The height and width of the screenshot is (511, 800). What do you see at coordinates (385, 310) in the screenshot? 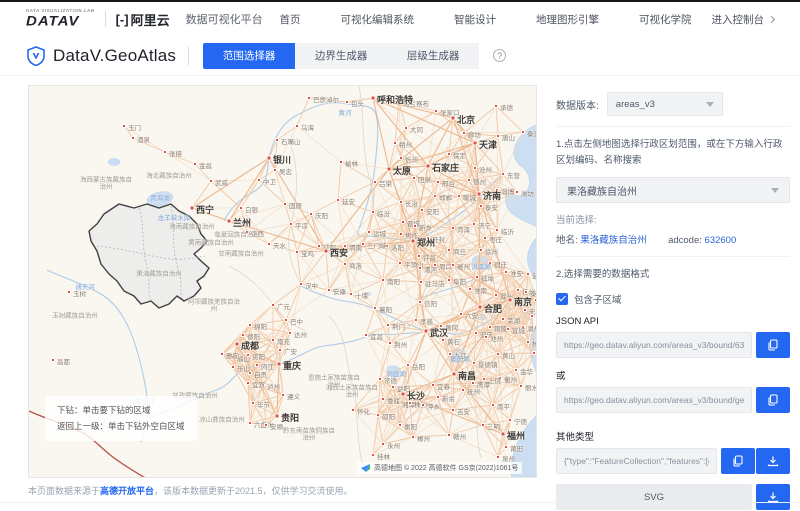
I see `city-label: 襄阳` at bounding box center [385, 310].